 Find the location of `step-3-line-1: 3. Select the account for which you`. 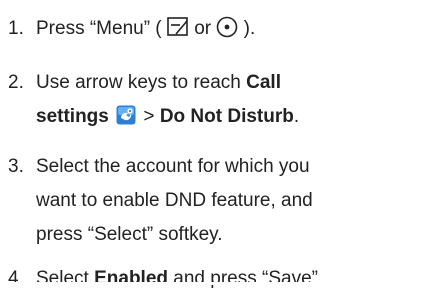

step-3-line-1: 3. Select the account for which you is located at coordinates (208, 167).